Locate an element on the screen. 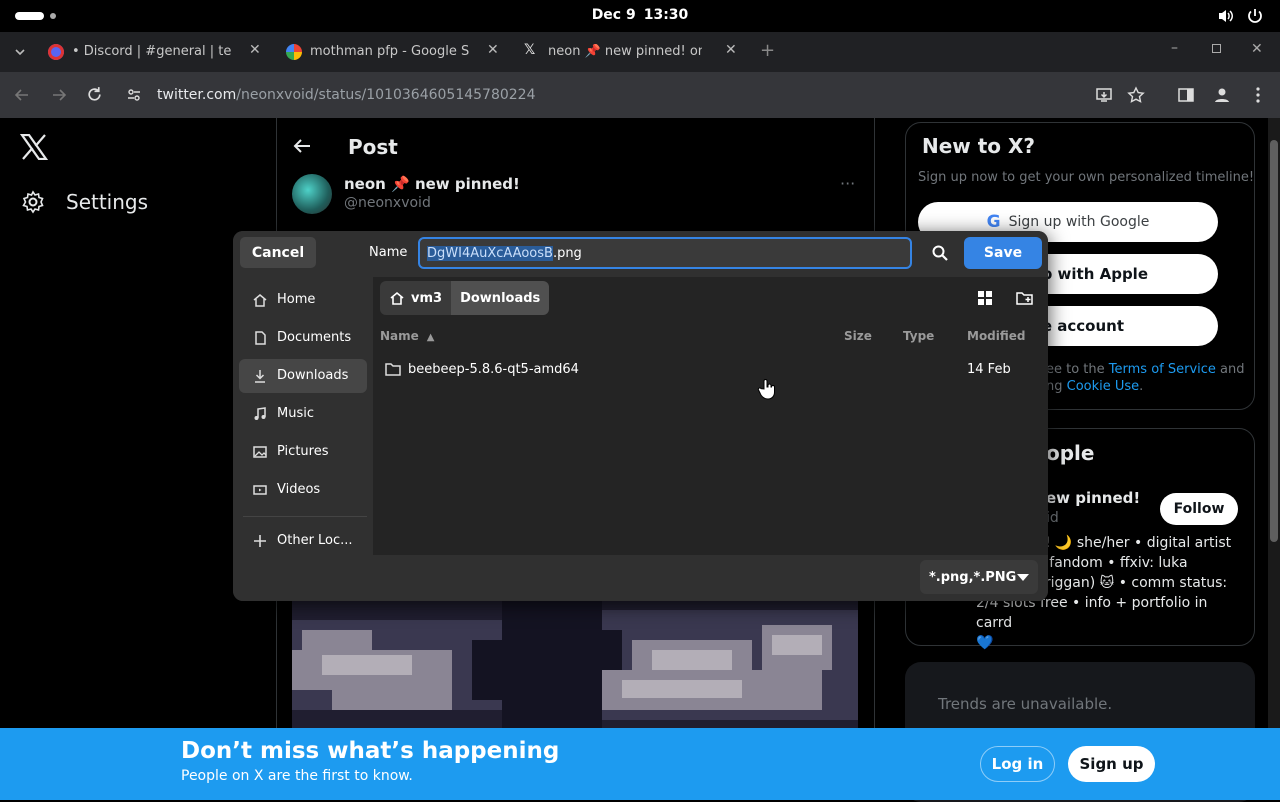  minimize-window-icon: – is located at coordinates (1174, 48).